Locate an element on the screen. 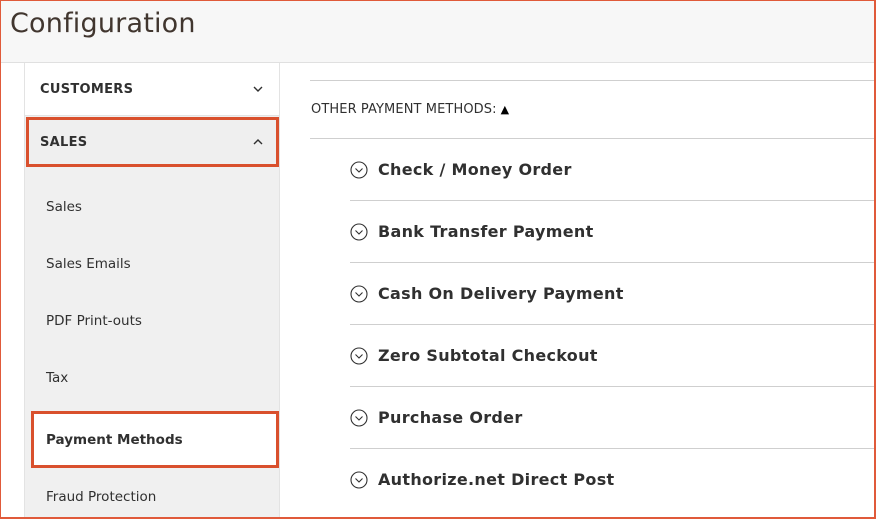 The image size is (876, 519). other-payment-methods-toggle: OTHER PAYMENT METHODS: ▲ is located at coordinates (410, 109).